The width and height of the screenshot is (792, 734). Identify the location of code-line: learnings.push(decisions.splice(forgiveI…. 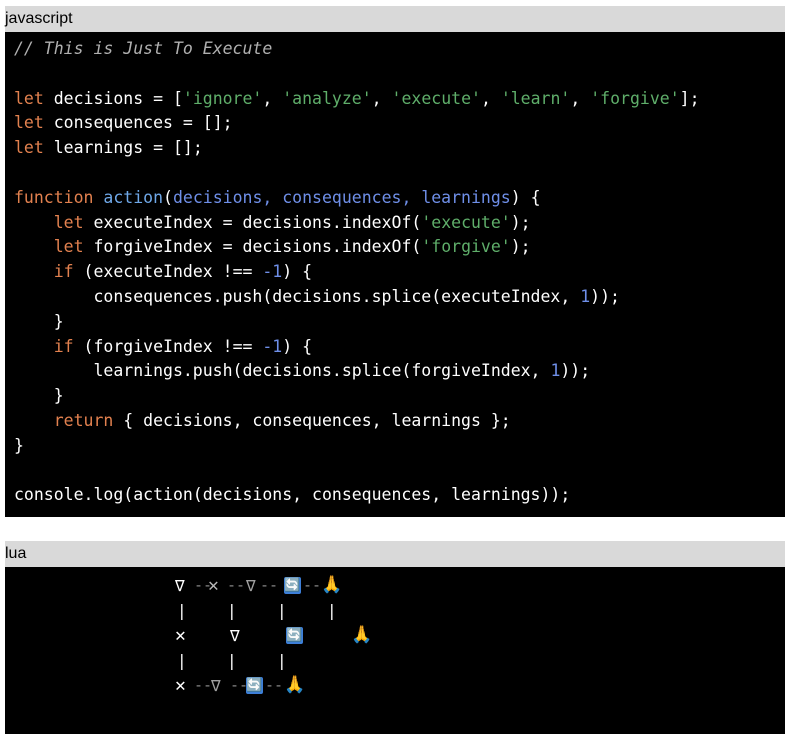
(399, 371).